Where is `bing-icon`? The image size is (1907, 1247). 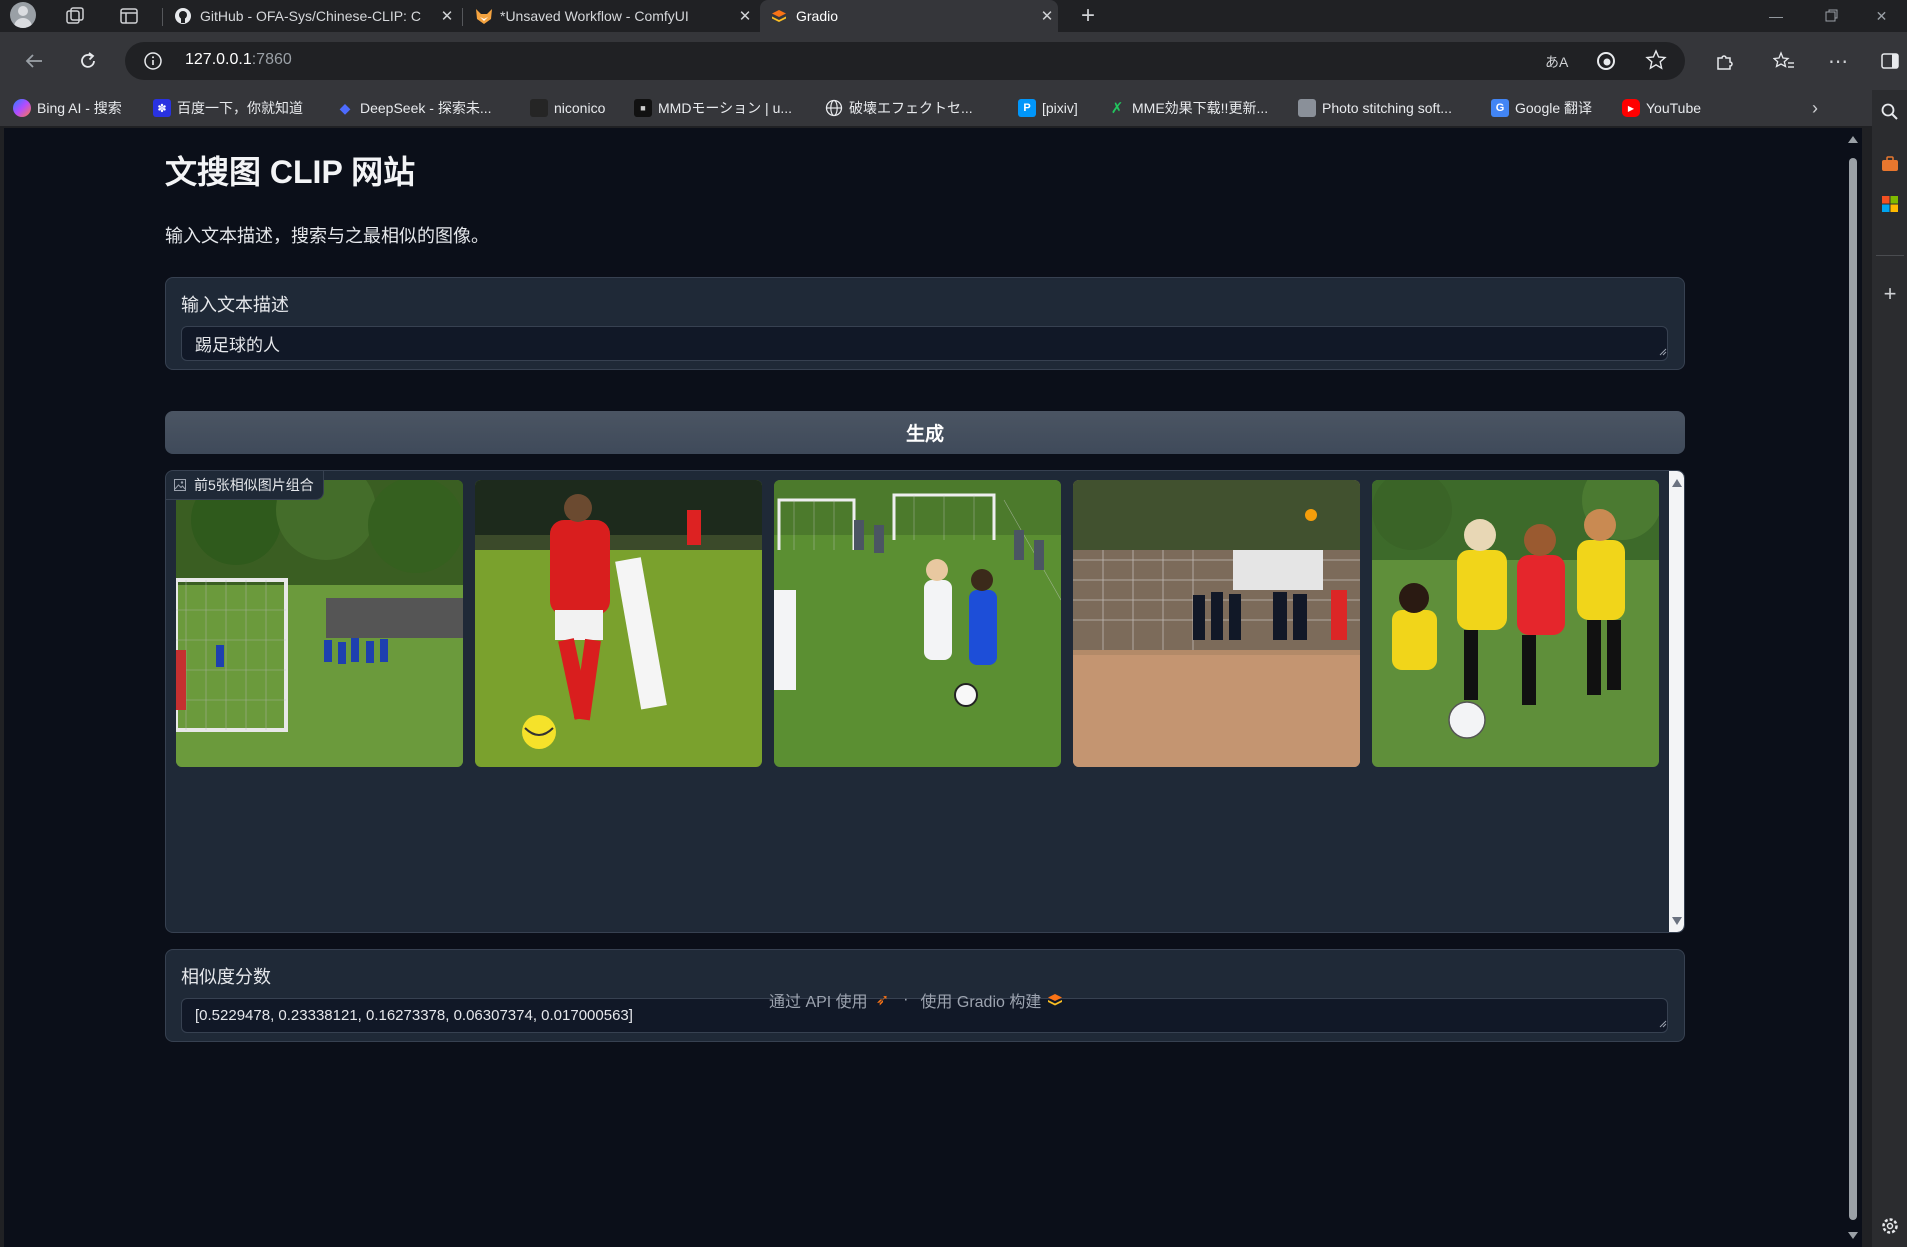
bing-icon is located at coordinates (22, 108).